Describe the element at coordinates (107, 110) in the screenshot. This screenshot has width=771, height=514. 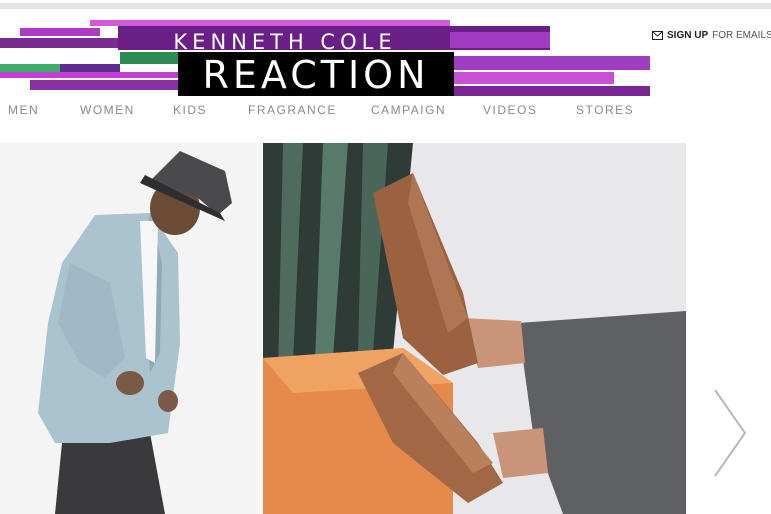
I see `nav-item-women: WOMEN` at that location.